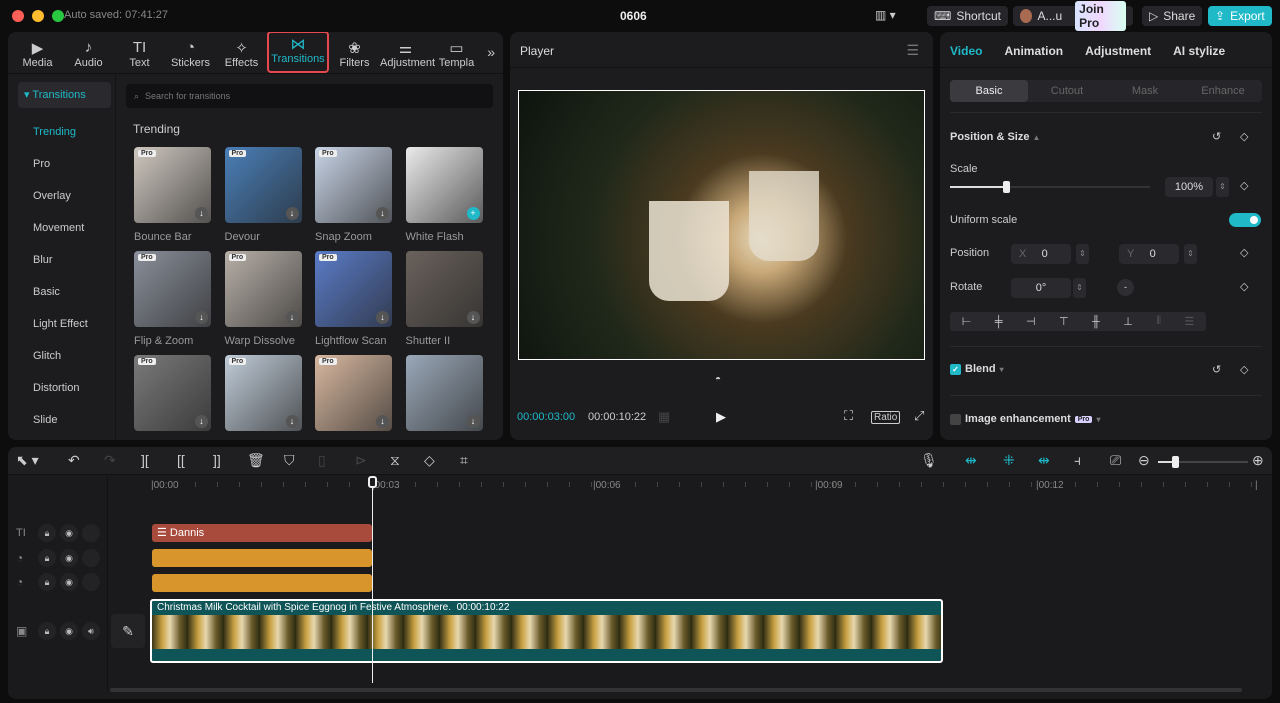 This screenshot has height=703, width=1280. I want to click on maximize-window-button, so click(58, 16).